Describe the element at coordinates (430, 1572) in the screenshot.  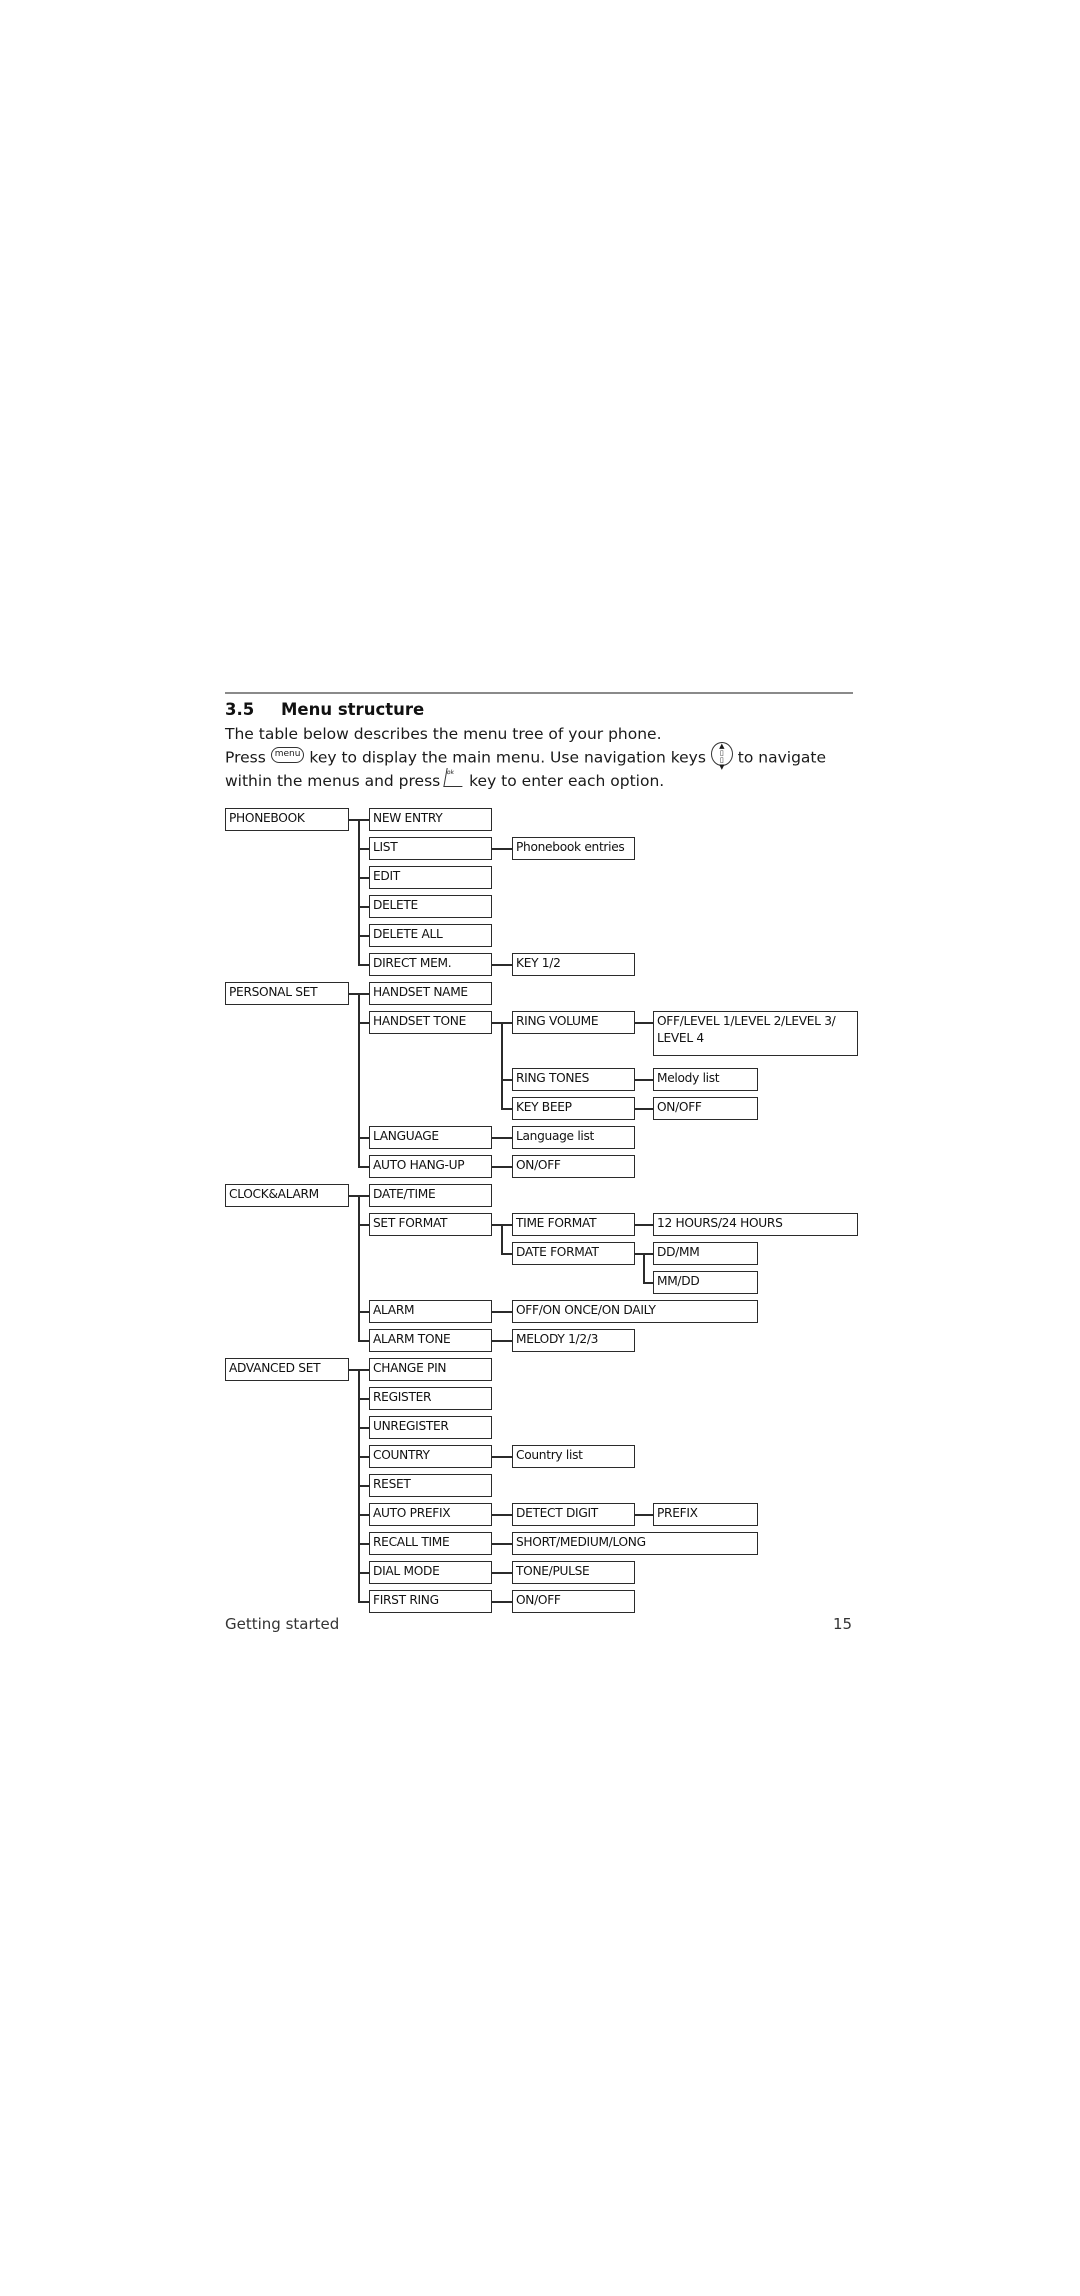
I see `menu-node-level-2: DIAL MODE` at that location.